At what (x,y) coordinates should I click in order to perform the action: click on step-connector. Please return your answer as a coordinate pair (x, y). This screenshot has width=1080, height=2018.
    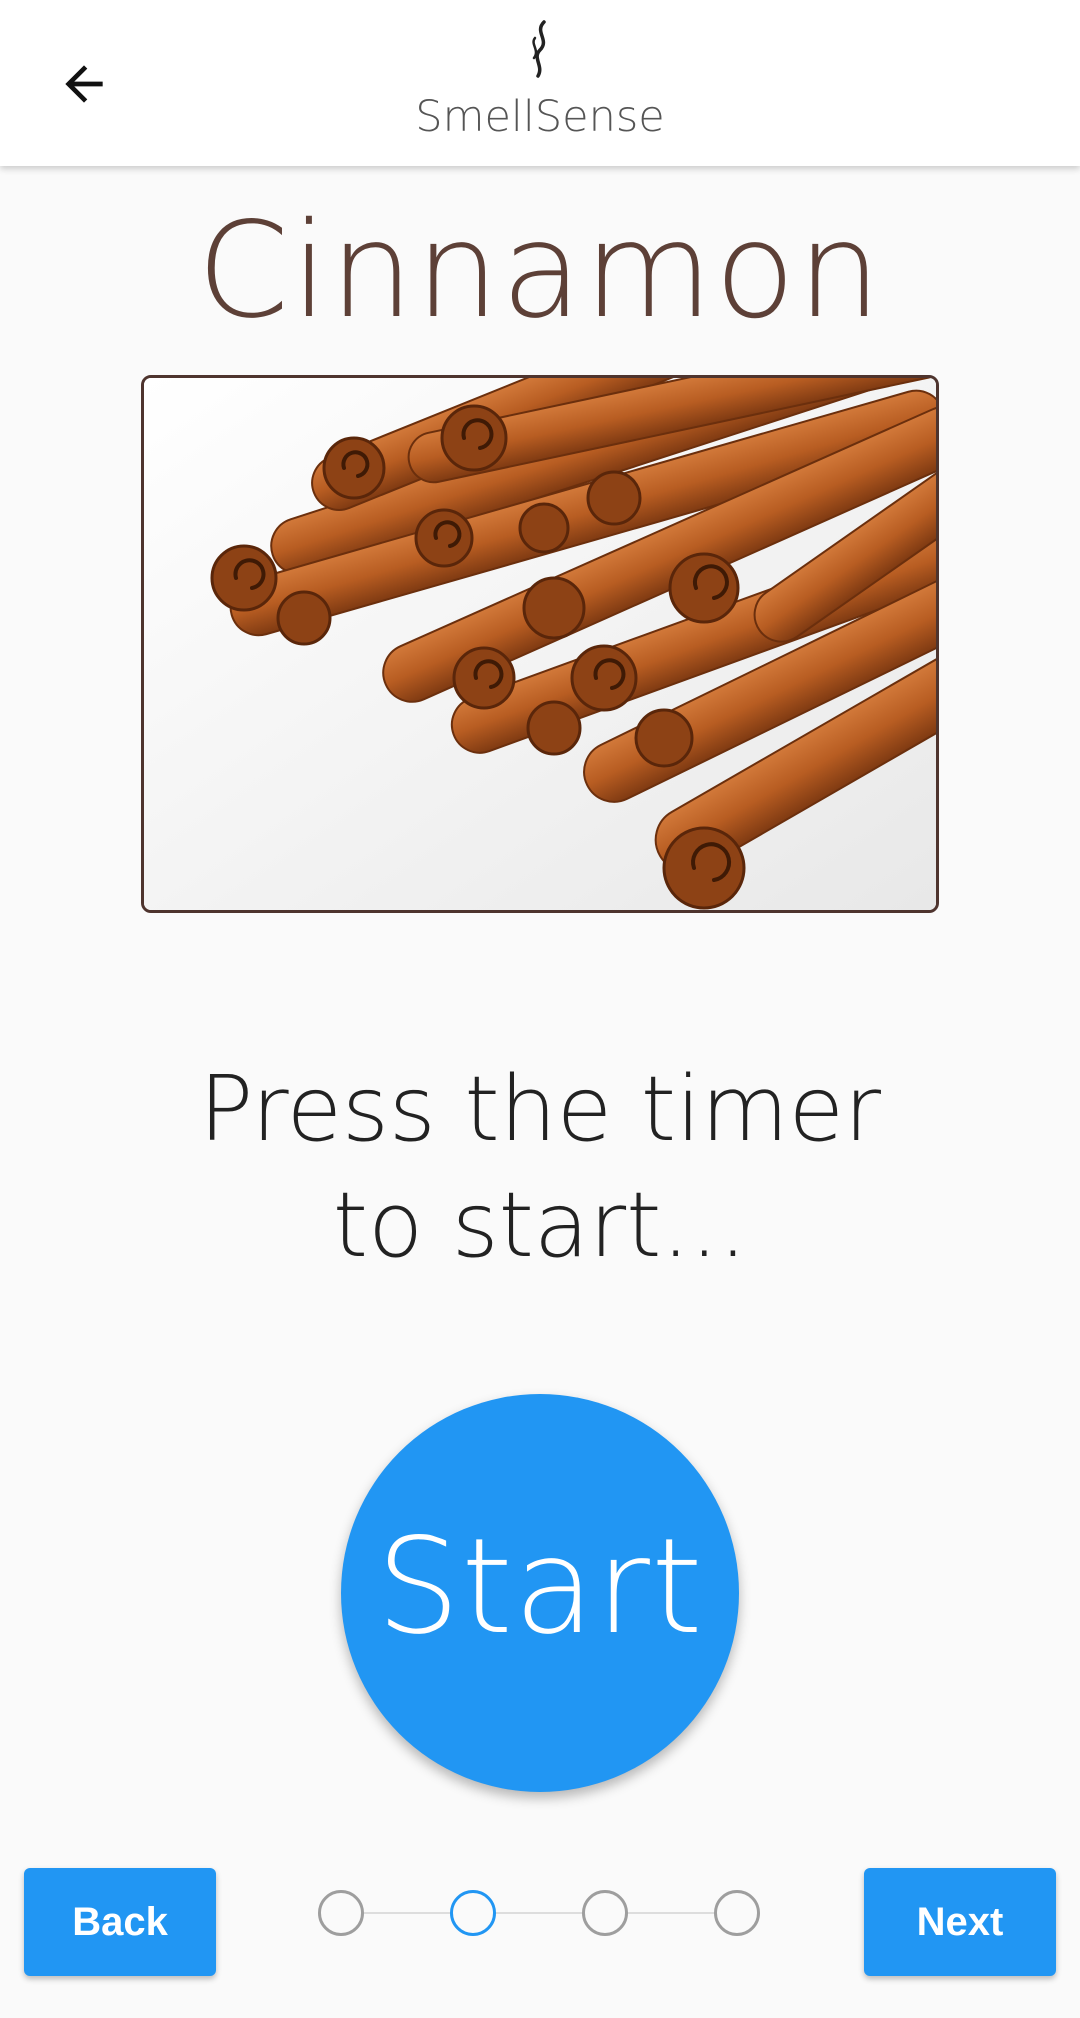
    Looking at the image, I should click on (540, 1913).